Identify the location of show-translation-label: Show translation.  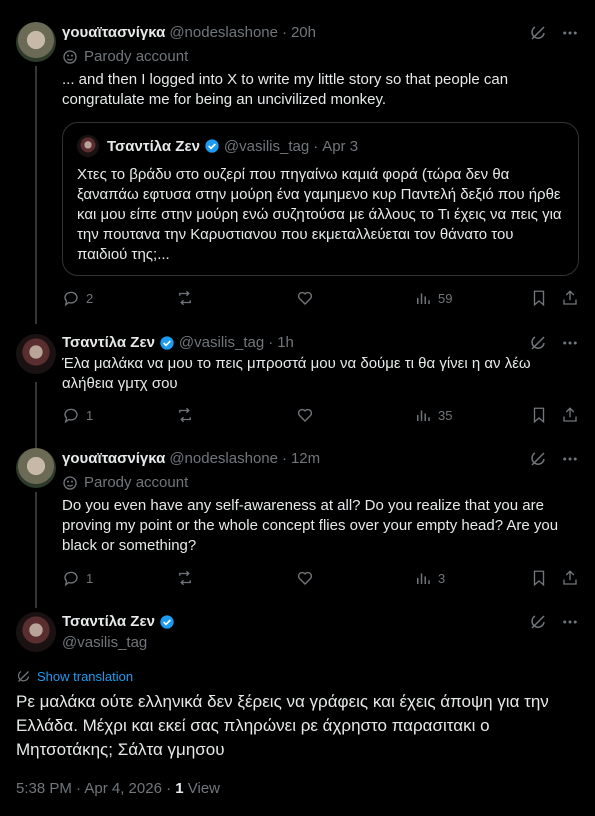
(85, 676).